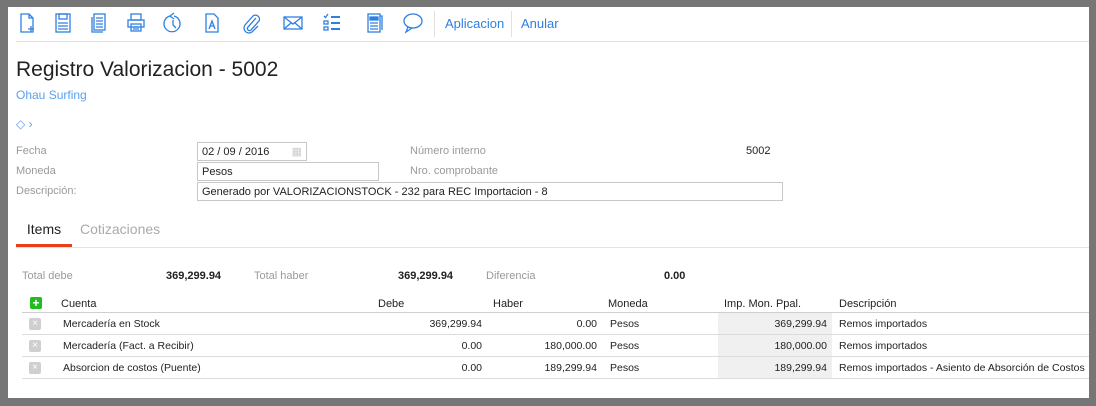 The width and height of the screenshot is (1096, 406). What do you see at coordinates (868, 304) in the screenshot?
I see `col-descripcion: Descripción` at bounding box center [868, 304].